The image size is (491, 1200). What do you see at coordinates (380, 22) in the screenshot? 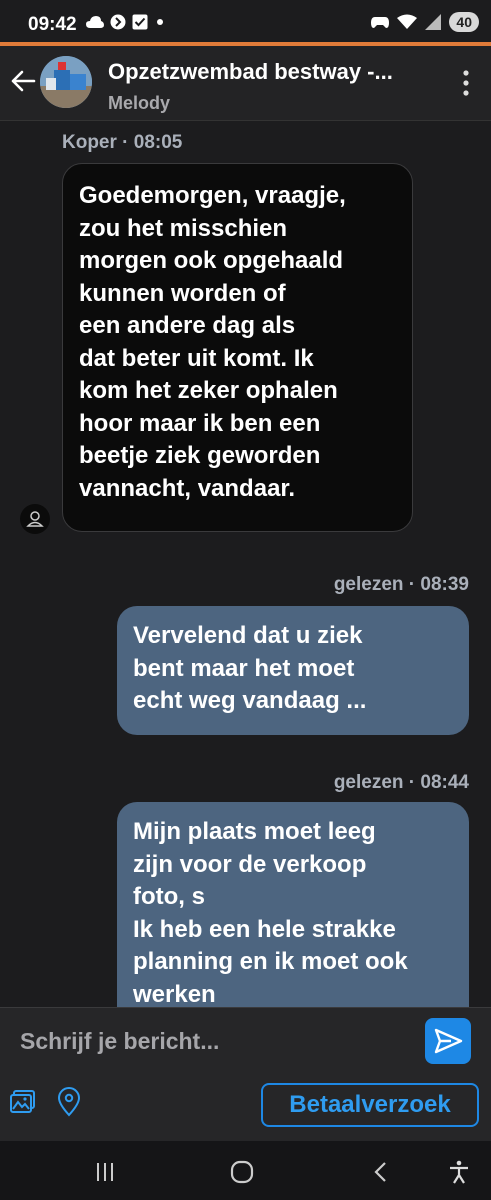
I see `gamepad-icon` at bounding box center [380, 22].